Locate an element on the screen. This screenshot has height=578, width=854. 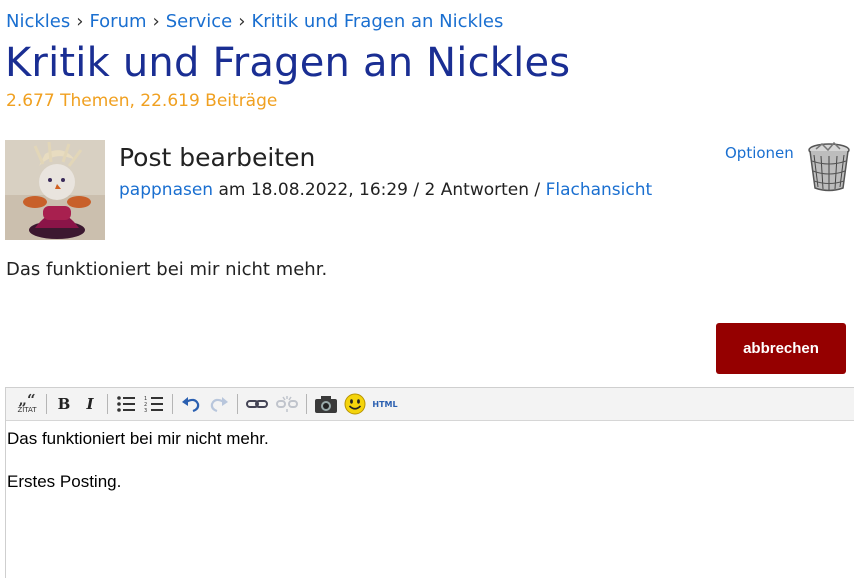
quote-label: ZITAT is located at coordinates (27, 410).